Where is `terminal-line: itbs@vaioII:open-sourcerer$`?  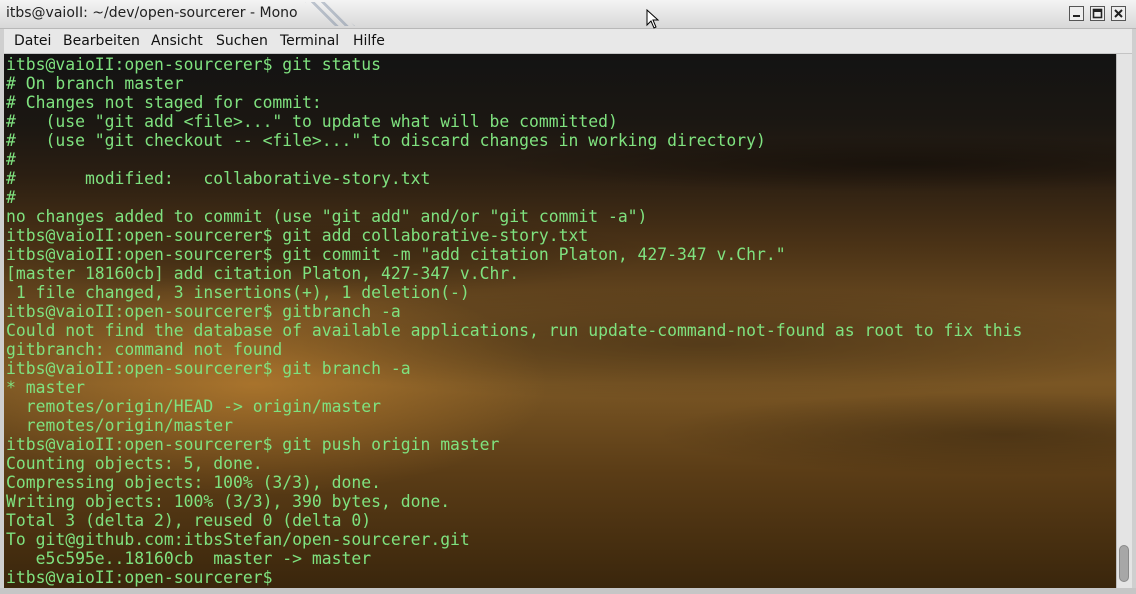
terminal-line: itbs@vaioII:open-sourcerer$ is located at coordinates (144, 577).